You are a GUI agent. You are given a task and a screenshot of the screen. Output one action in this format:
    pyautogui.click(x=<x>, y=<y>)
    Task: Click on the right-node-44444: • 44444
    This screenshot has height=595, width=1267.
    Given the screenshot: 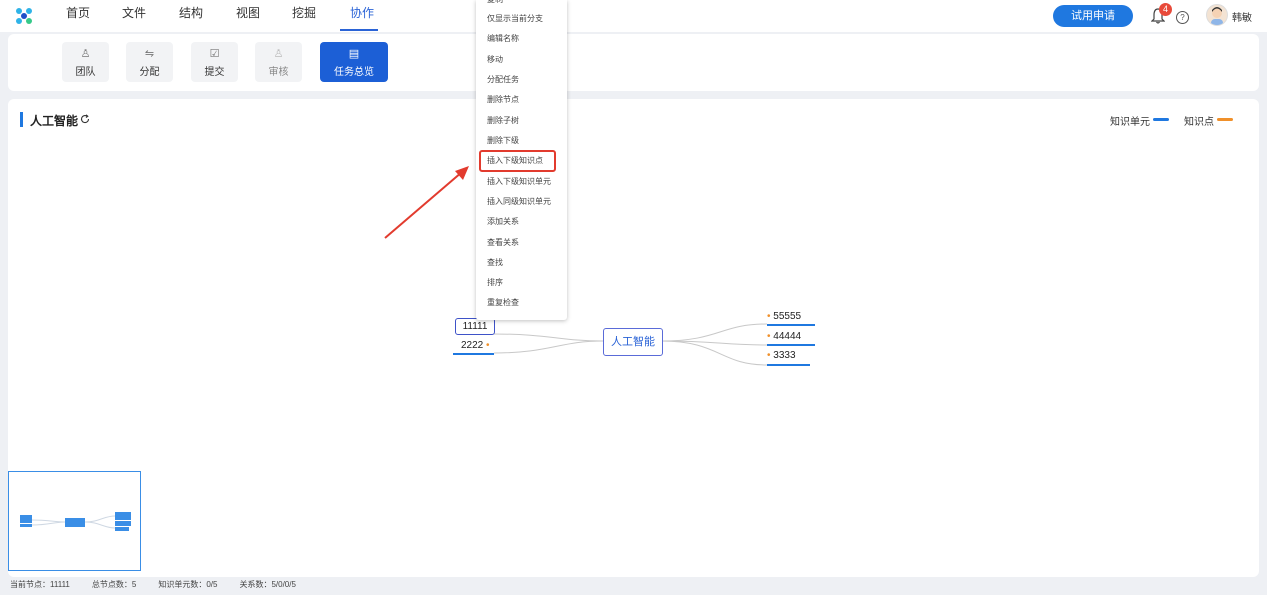 What is the action you would take?
    pyautogui.click(x=784, y=336)
    